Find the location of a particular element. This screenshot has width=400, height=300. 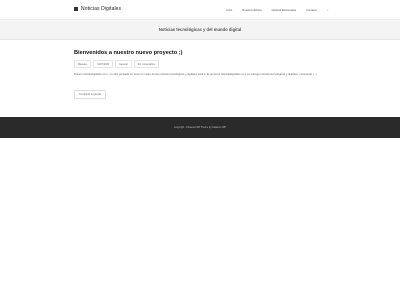

nav-item-nuestra-historia: Nuestra Historia is located at coordinates (251, 10).